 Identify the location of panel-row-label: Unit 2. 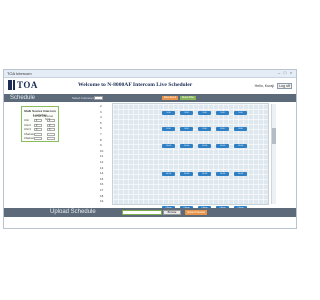
(27, 125).